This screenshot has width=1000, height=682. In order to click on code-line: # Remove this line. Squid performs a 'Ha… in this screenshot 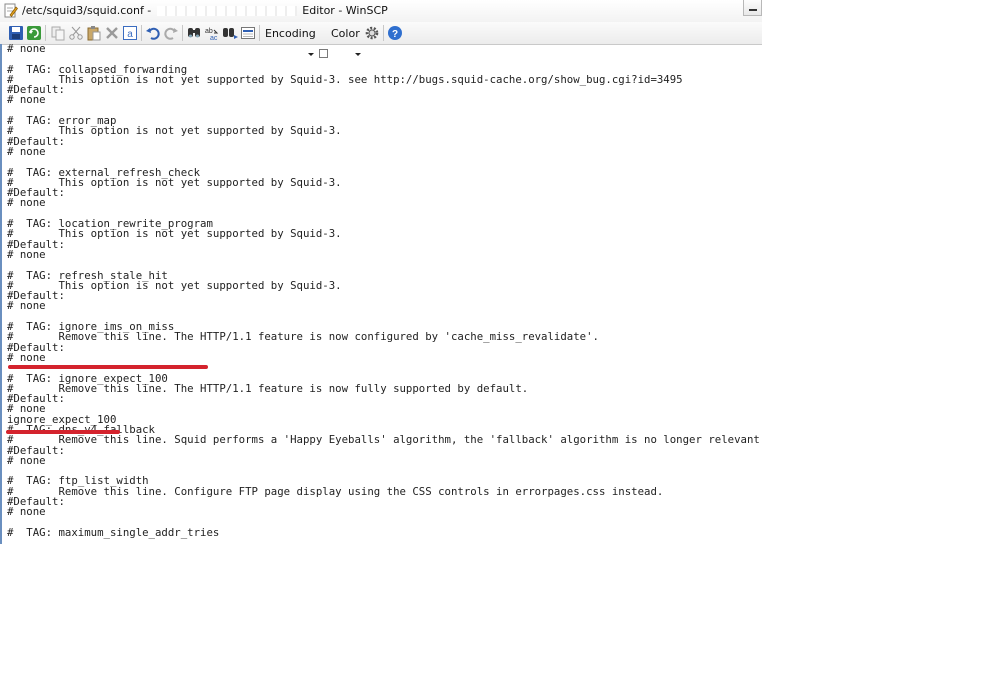, I will do `click(384, 439)`.